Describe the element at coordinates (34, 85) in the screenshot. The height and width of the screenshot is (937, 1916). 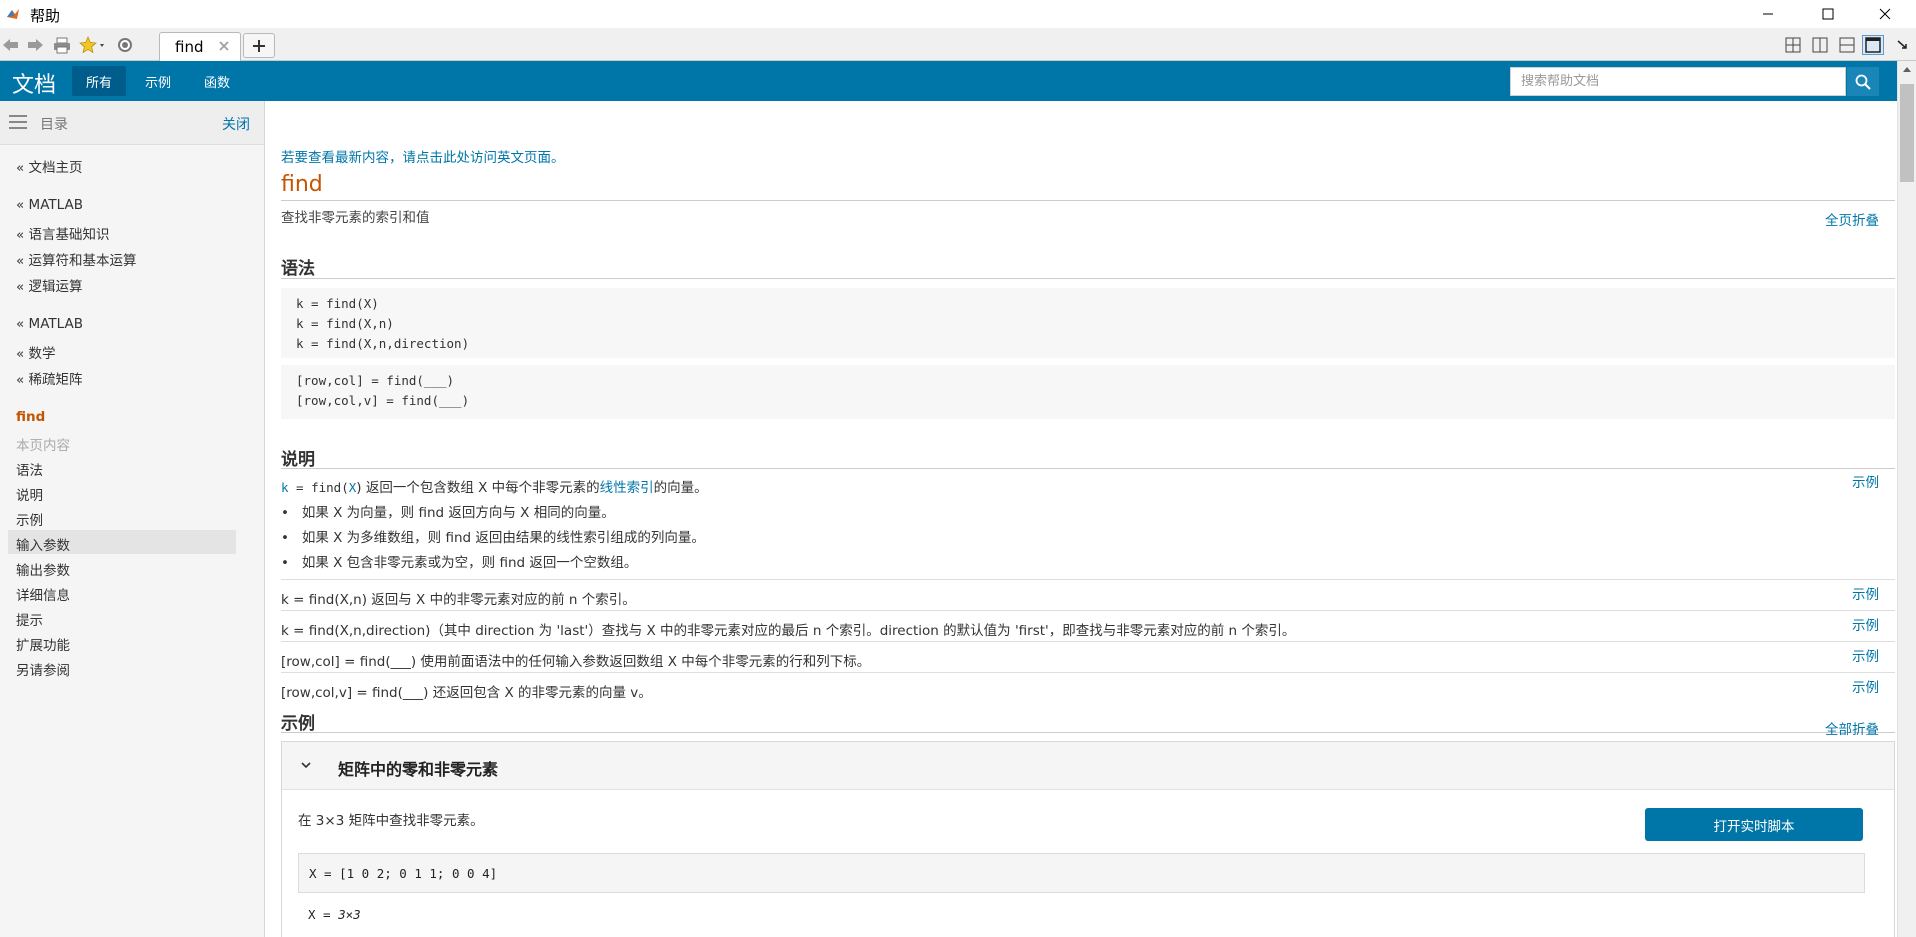
I see `doc-title: 文档` at that location.